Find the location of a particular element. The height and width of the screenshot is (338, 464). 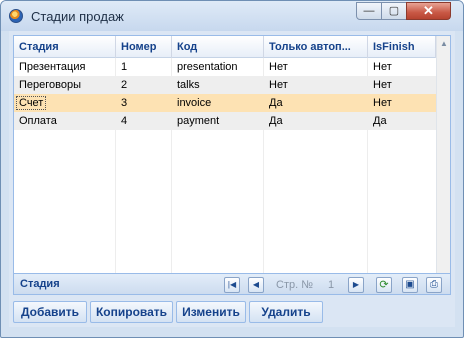

prev-page-icon: ◀ is located at coordinates (256, 285).